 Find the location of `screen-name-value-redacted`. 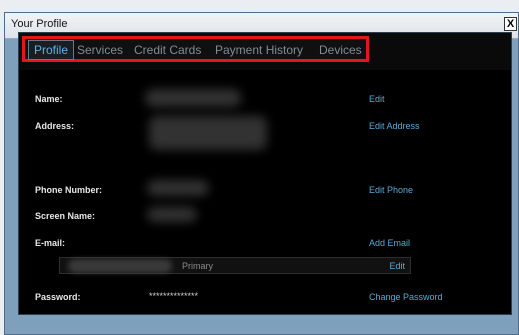

screen-name-value-redacted is located at coordinates (172, 214).